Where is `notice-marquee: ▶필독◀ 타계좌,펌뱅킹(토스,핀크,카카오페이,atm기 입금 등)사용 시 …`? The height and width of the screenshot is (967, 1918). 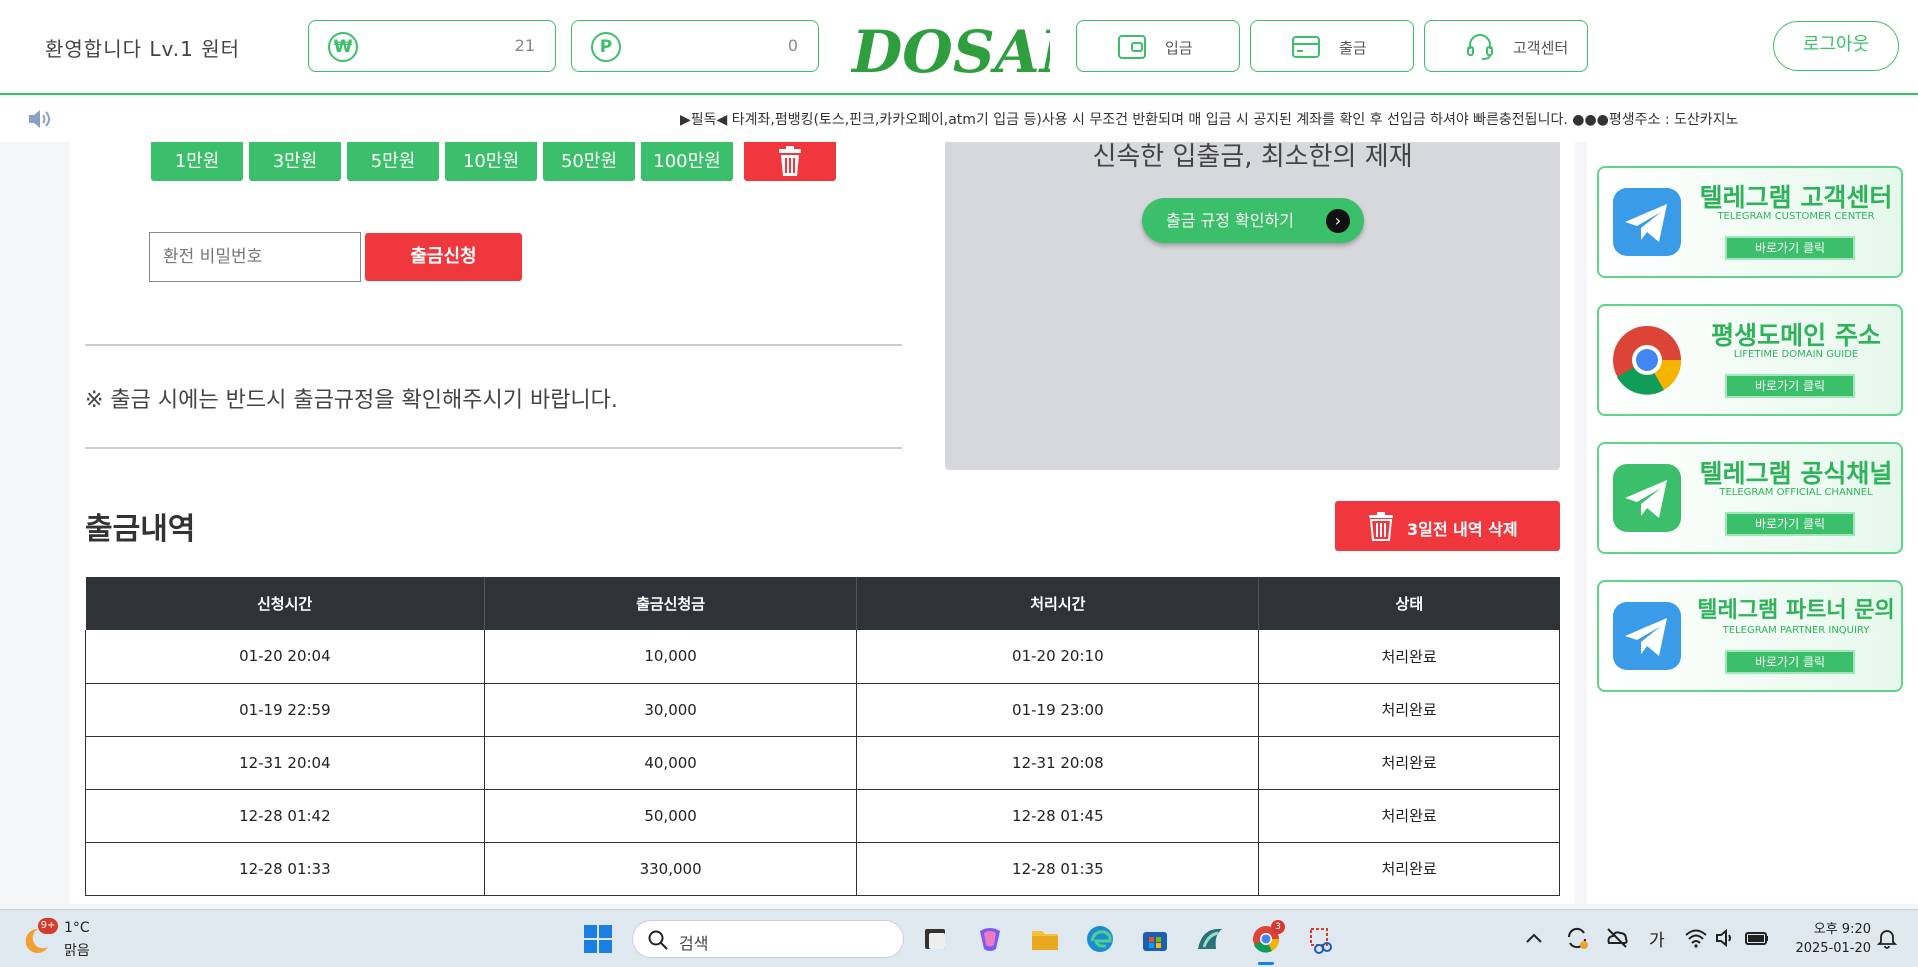
notice-marquee: ▶필독◀ 타계좌,펌뱅킹(토스,핀크,카카오페이,atm기 입금 등)사용 시 … is located at coordinates (1209, 120).